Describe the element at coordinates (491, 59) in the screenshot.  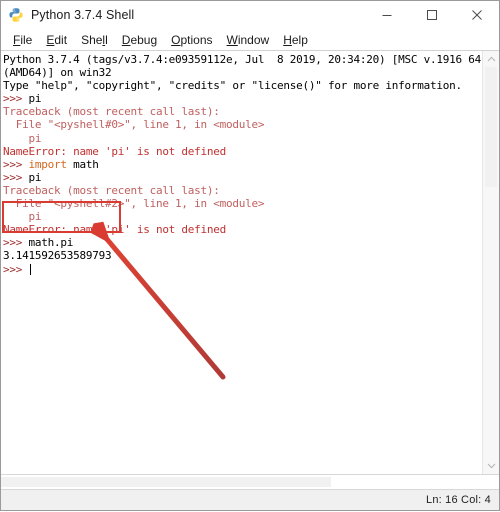
I see `chevron-up-icon` at that location.